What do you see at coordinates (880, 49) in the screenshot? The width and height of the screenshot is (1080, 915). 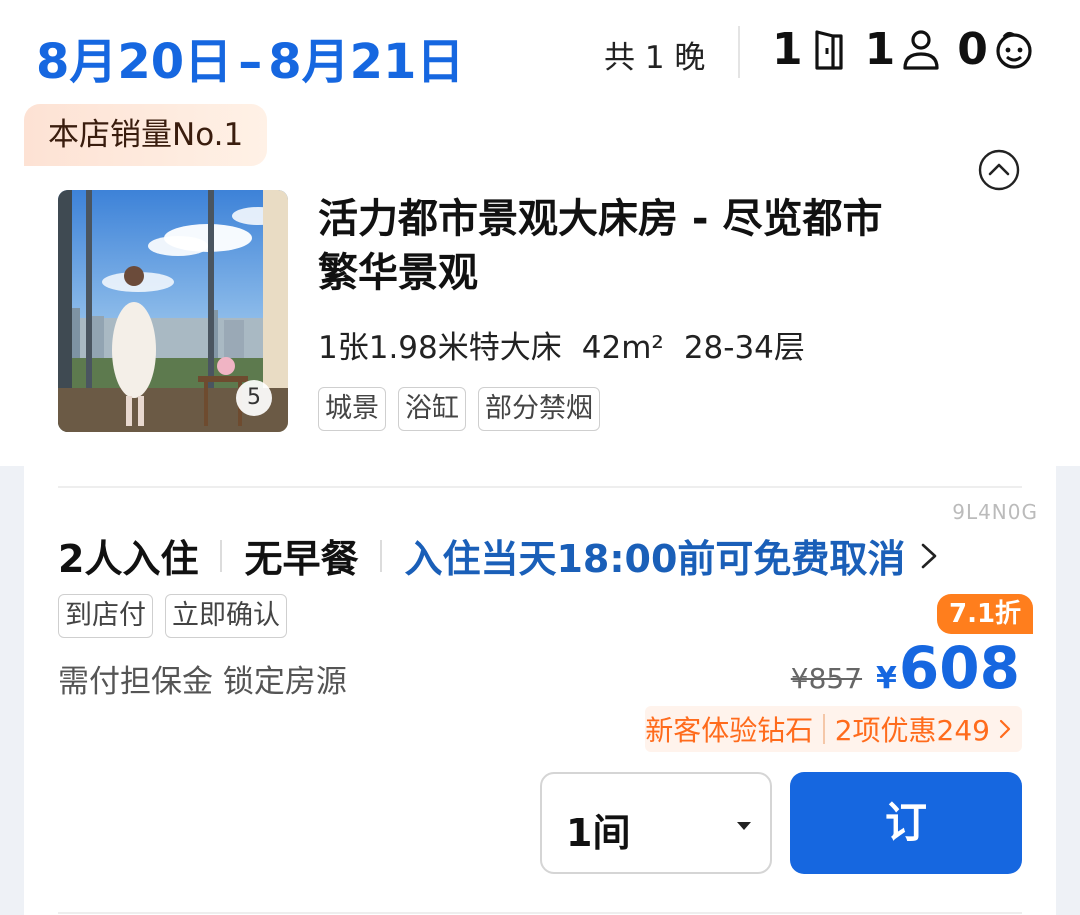 I see `adults-count: 1` at bounding box center [880, 49].